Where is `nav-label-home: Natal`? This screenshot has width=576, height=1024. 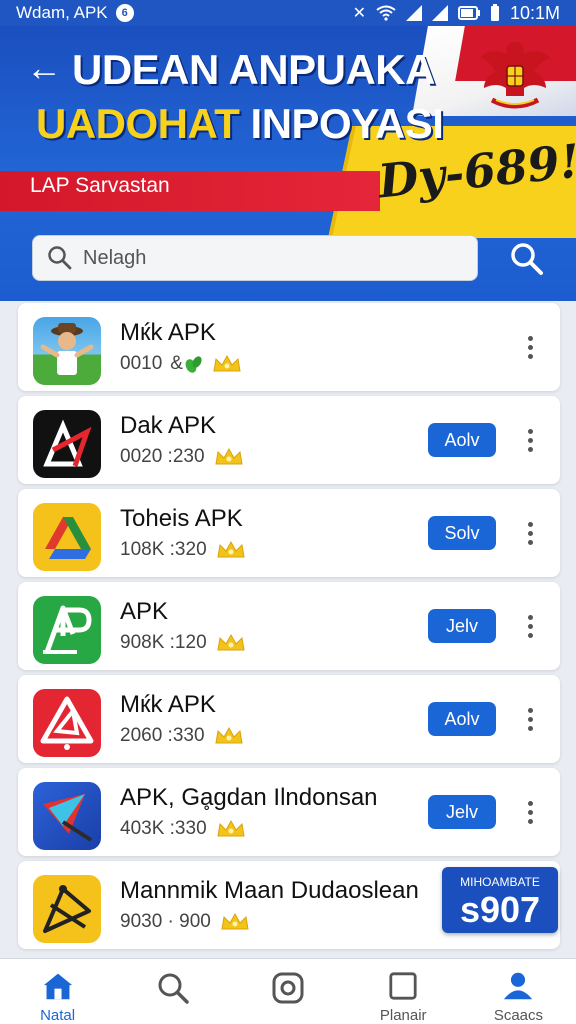
nav-label-home: Natal is located at coordinates (58, 1015).